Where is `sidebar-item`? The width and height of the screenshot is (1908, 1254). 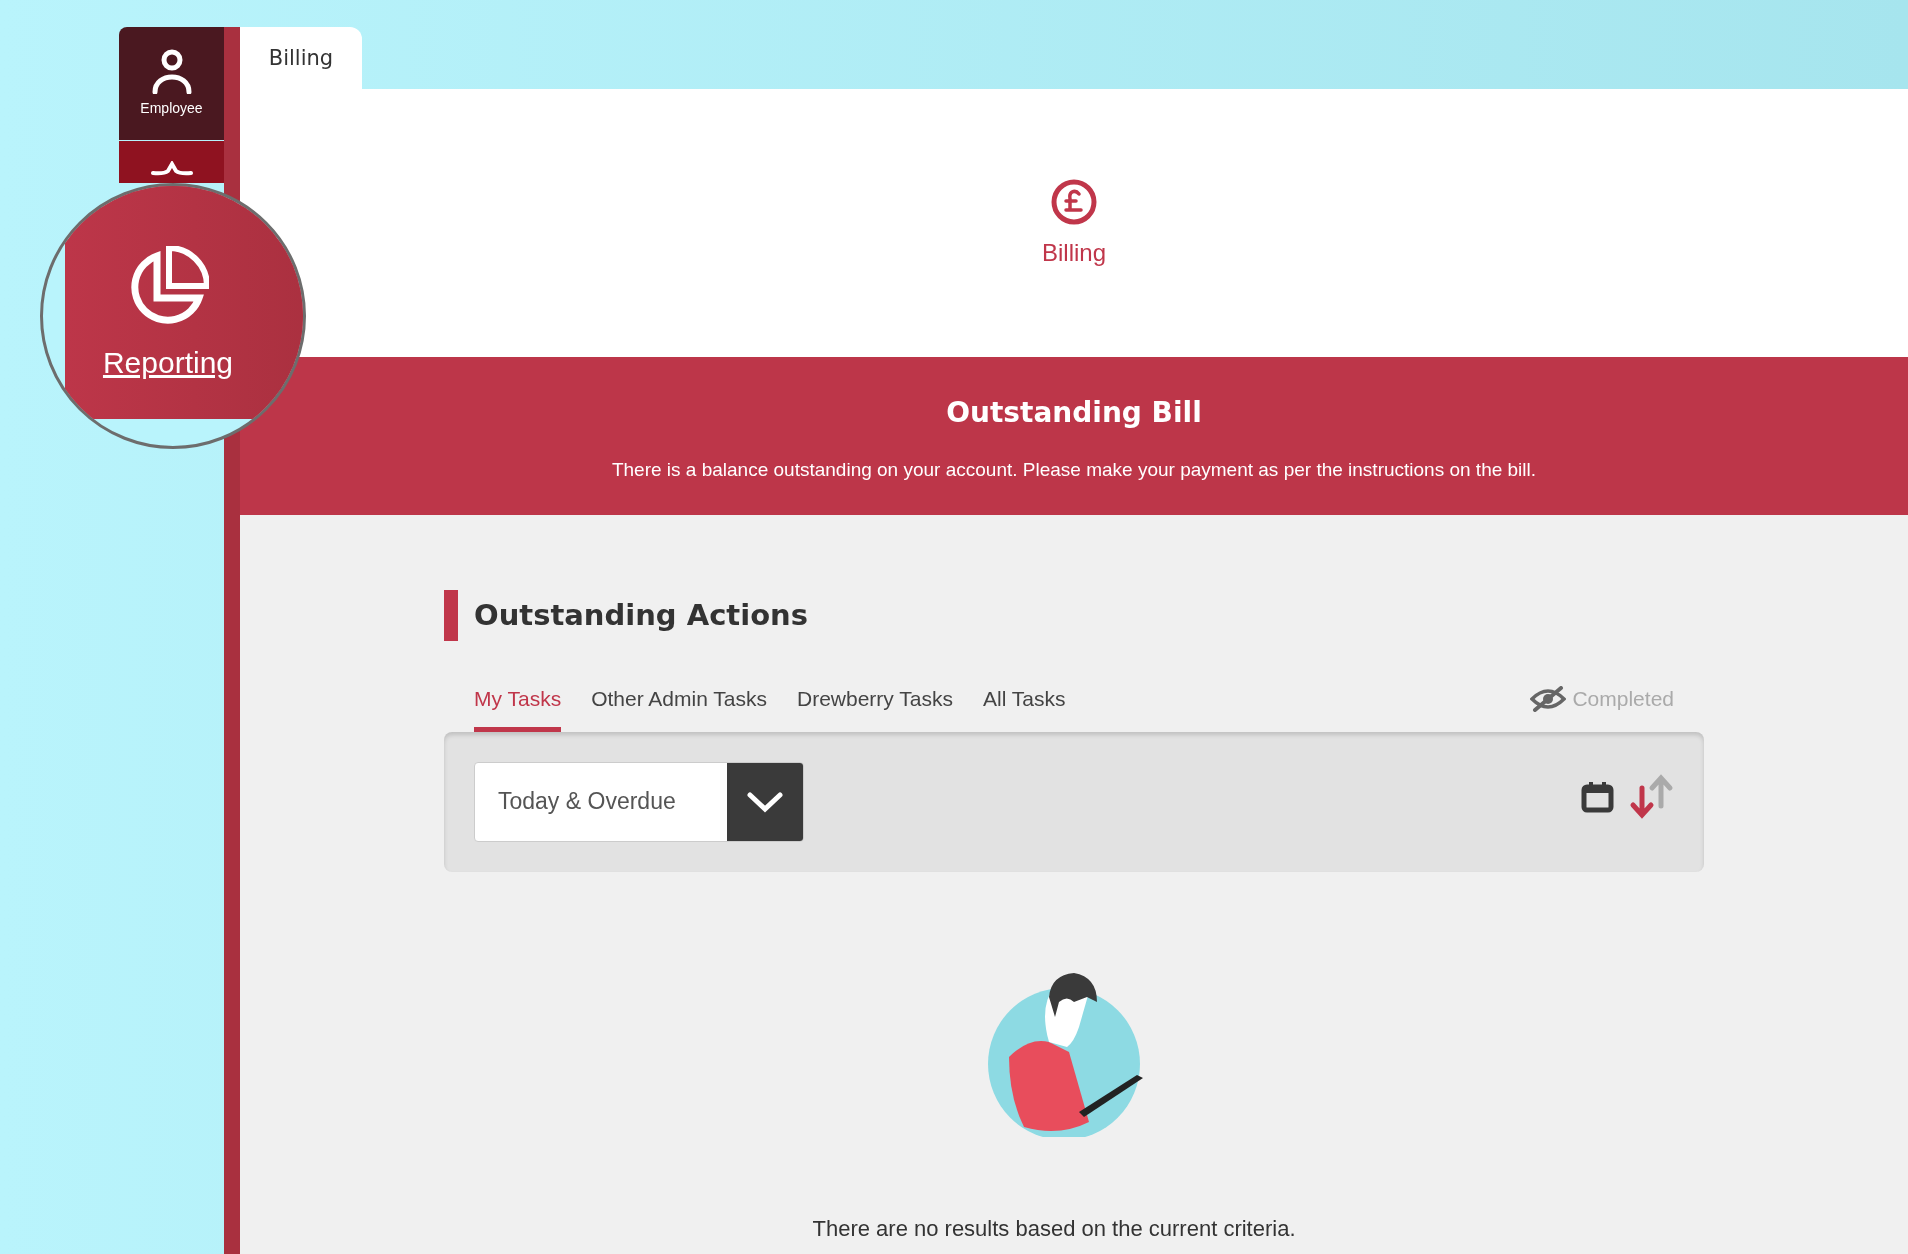 sidebar-item is located at coordinates (171, 162).